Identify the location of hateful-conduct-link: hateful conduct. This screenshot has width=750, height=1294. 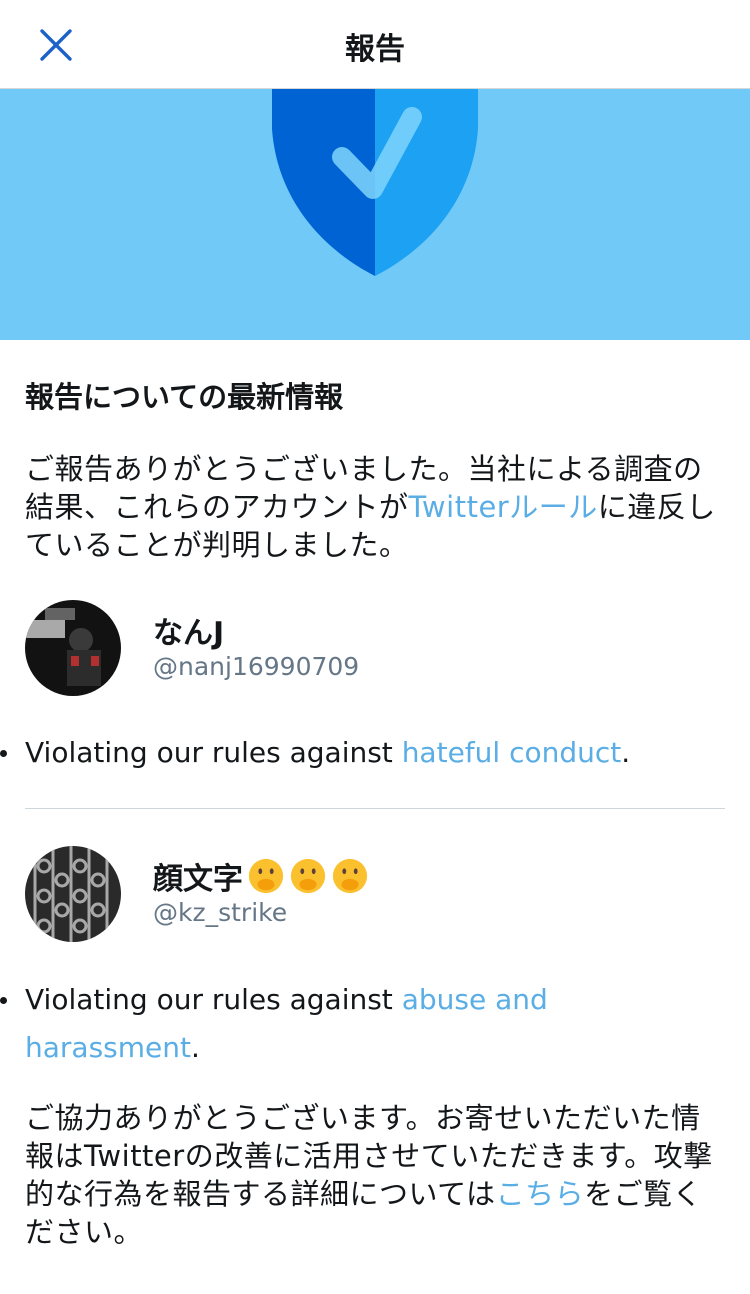
(512, 752).